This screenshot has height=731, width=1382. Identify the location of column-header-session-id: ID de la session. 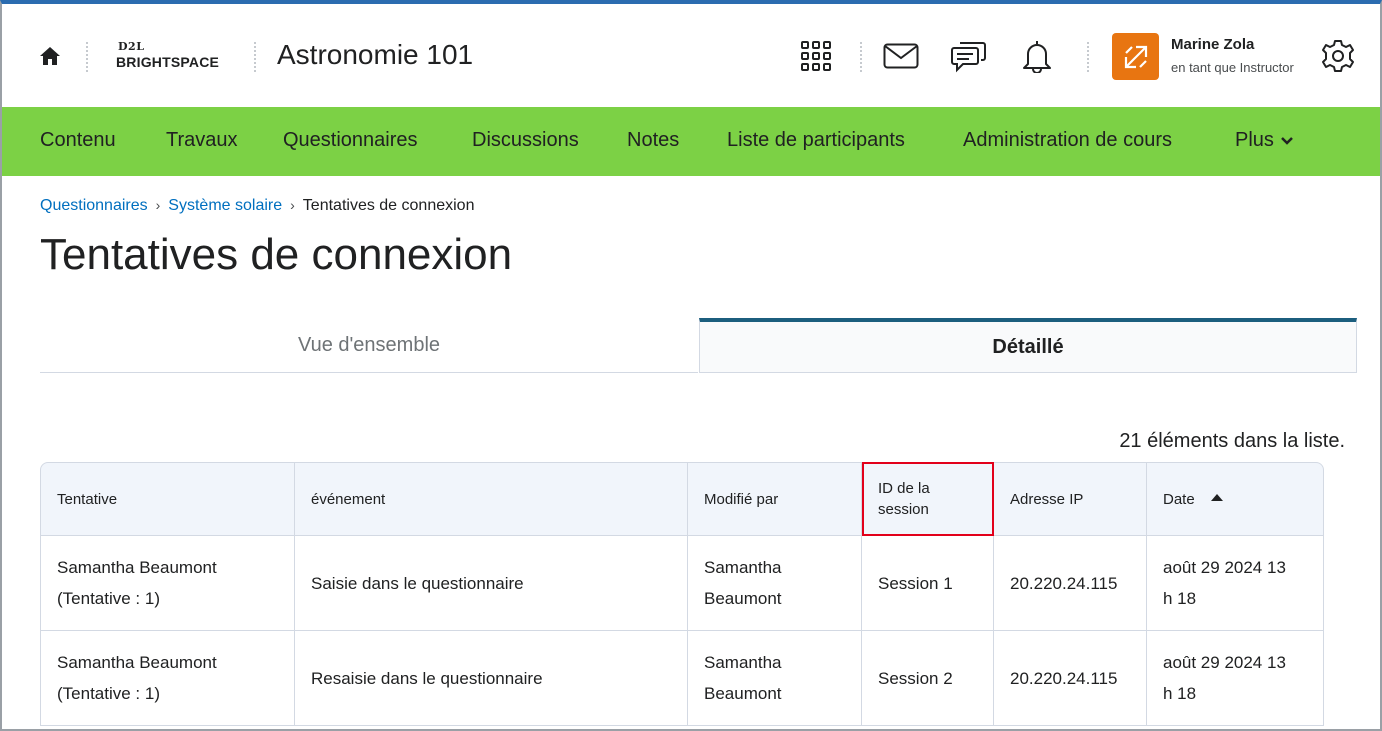
(928, 499).